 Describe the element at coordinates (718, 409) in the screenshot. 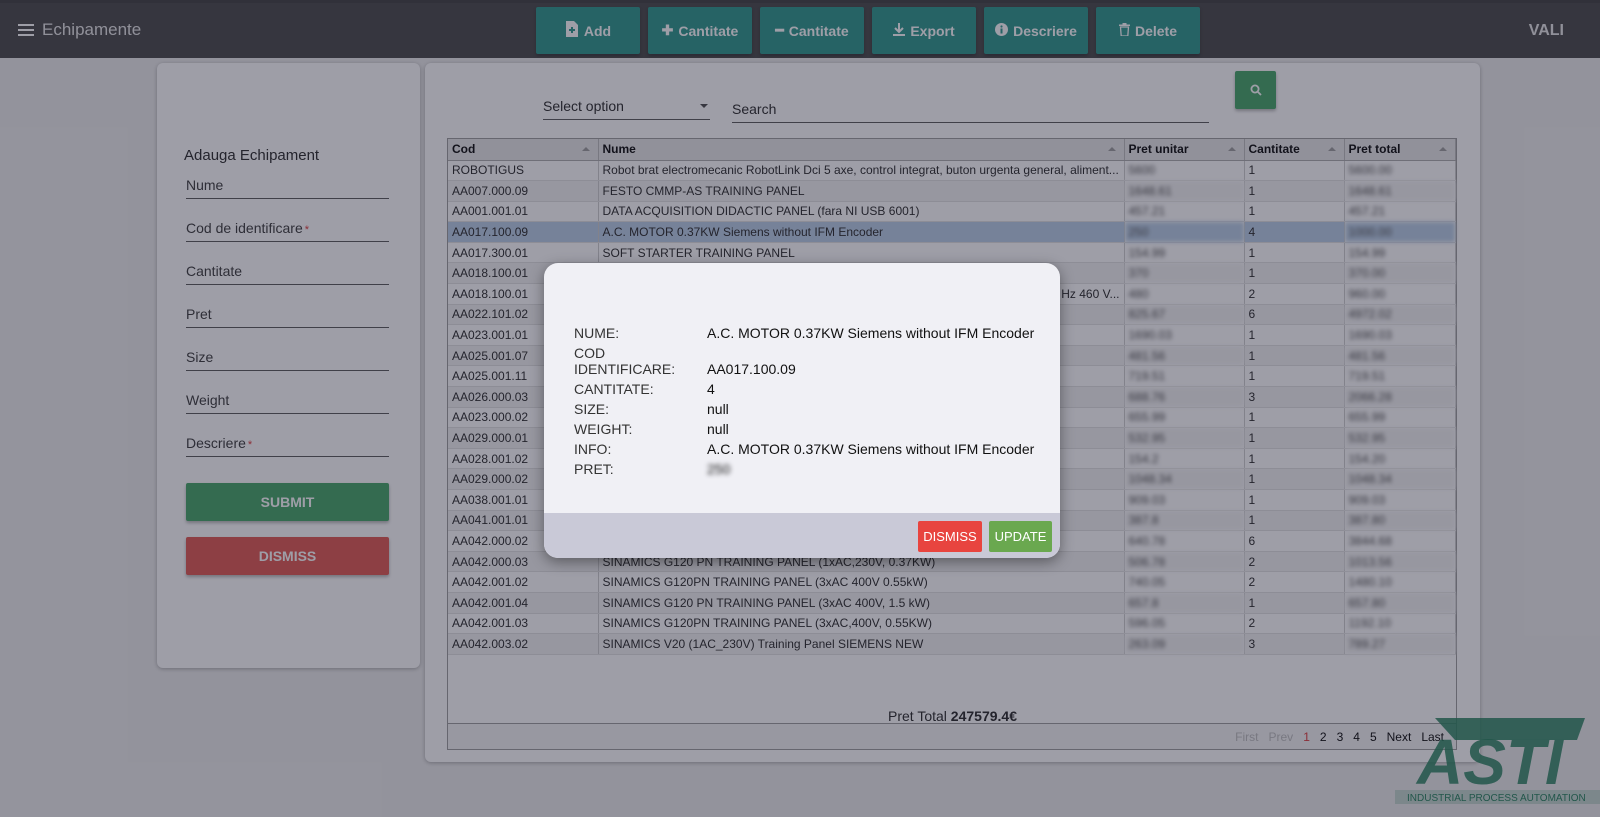

I see `modal-size-value: null` at that location.